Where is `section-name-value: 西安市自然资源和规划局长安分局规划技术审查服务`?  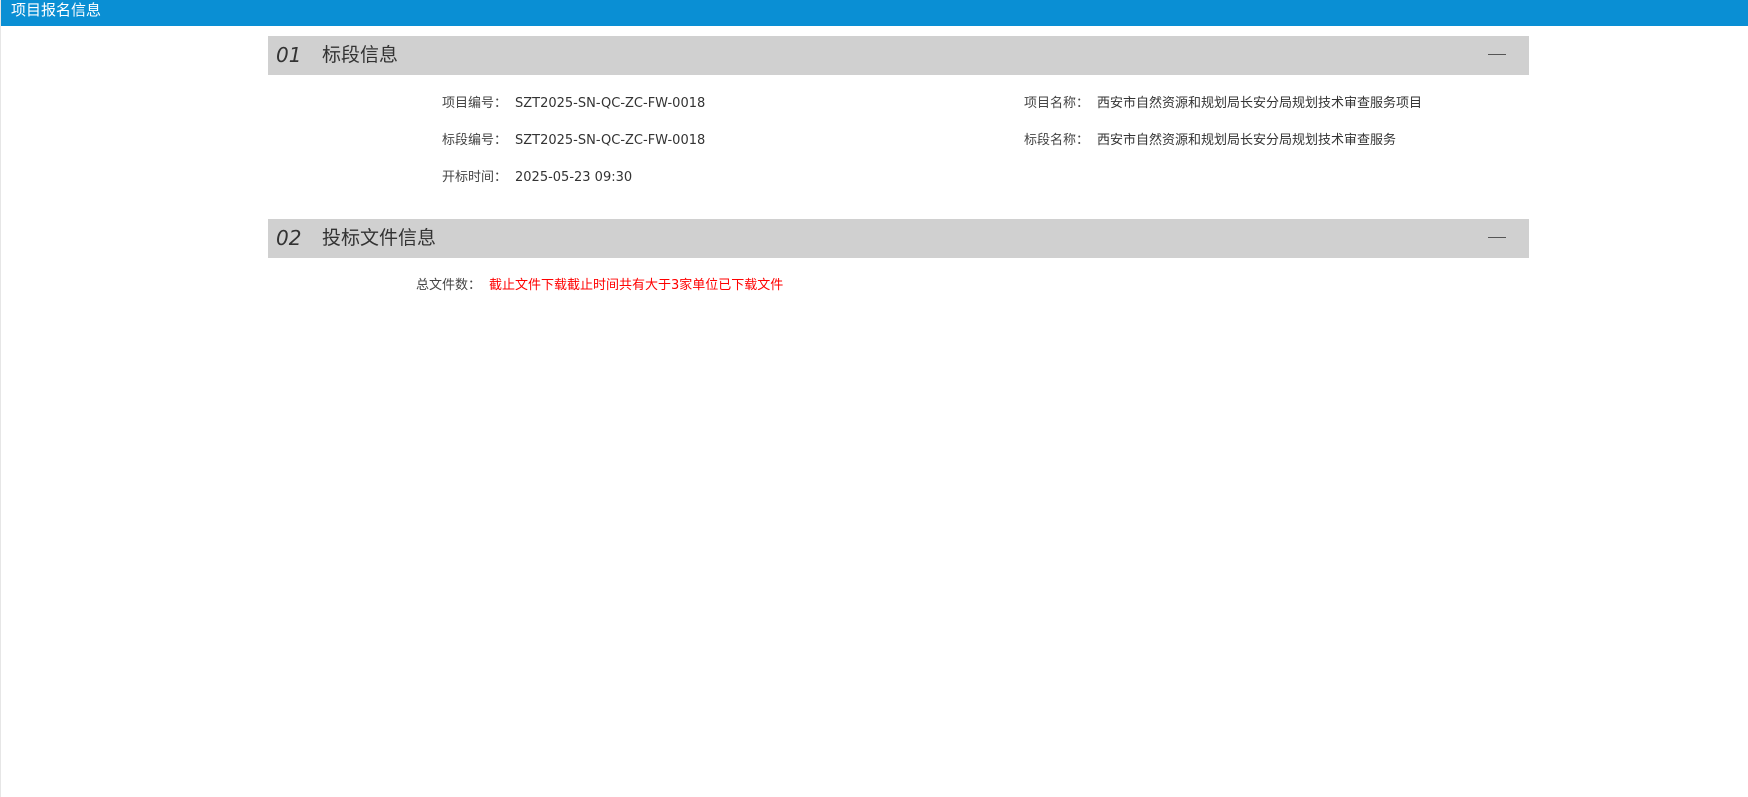 section-name-value: 西安市自然资源和规划局长安分局规划技术审查服务 is located at coordinates (1247, 140).